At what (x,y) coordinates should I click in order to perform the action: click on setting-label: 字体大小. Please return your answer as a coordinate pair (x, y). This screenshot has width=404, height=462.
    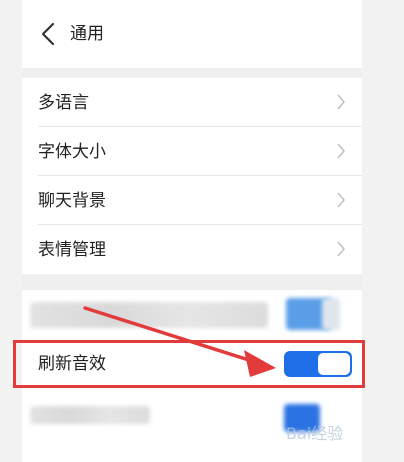
    Looking at the image, I should click on (72, 152).